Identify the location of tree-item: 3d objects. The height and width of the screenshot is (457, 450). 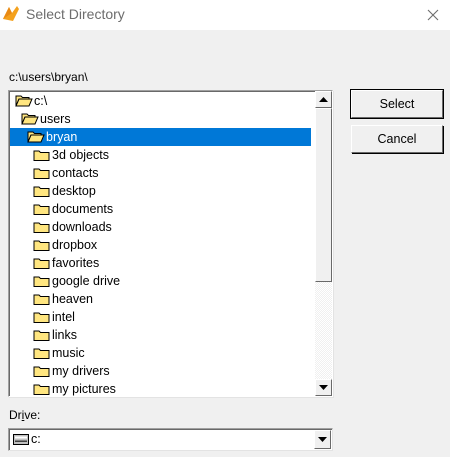
(160, 155).